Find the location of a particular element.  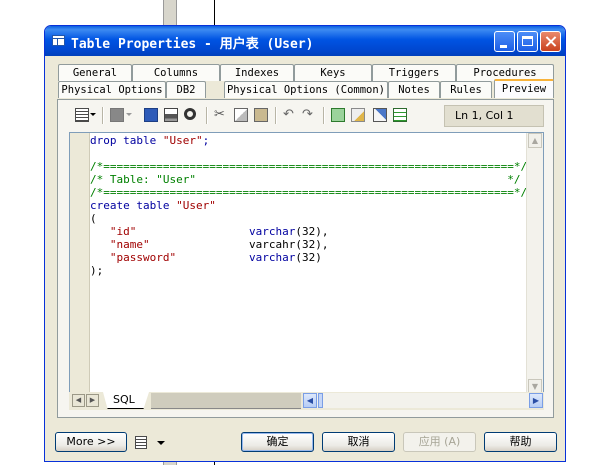

tab-keys: Keys is located at coordinates (333, 72).